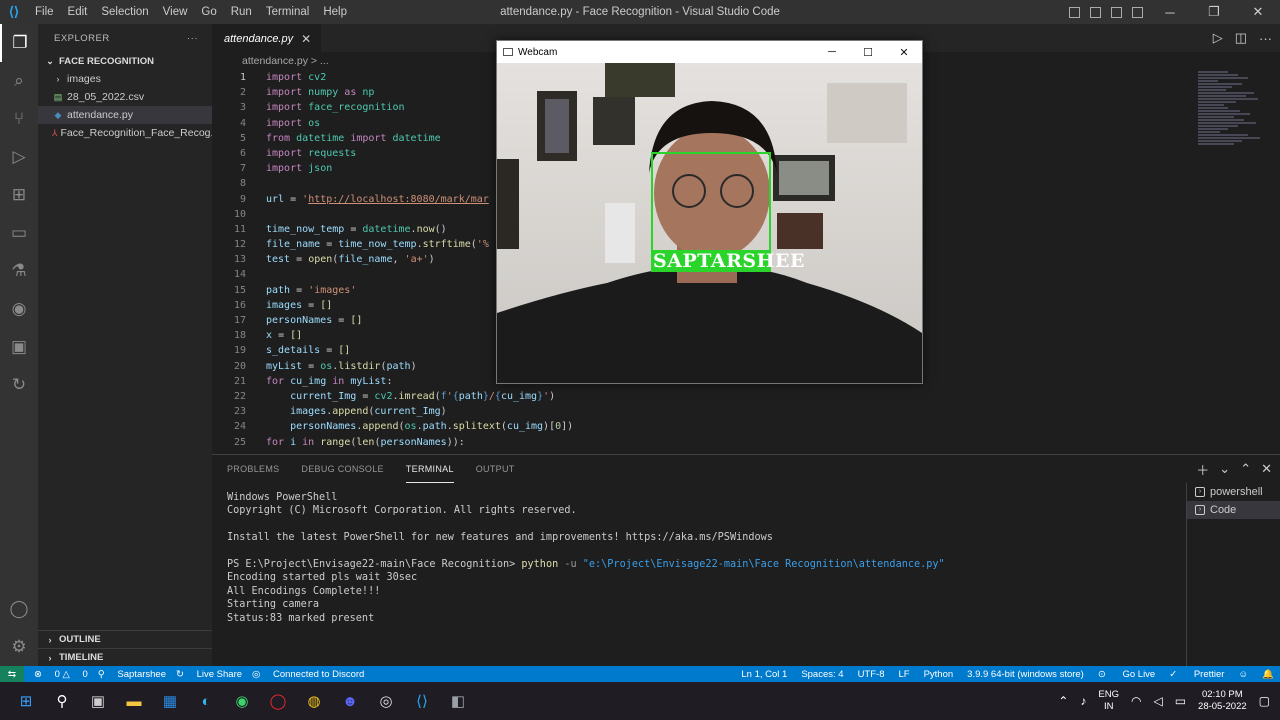  I want to click on tab-output: OUTPUT, so click(495, 469).